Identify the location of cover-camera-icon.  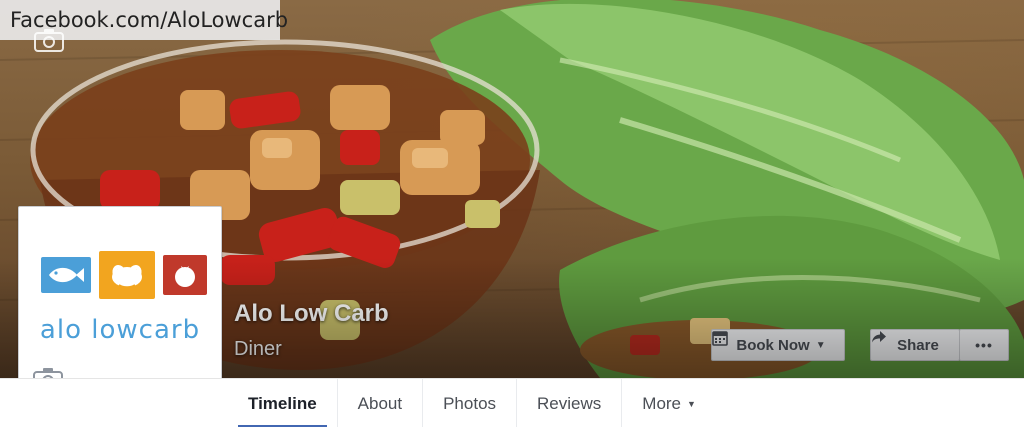
(49, 40).